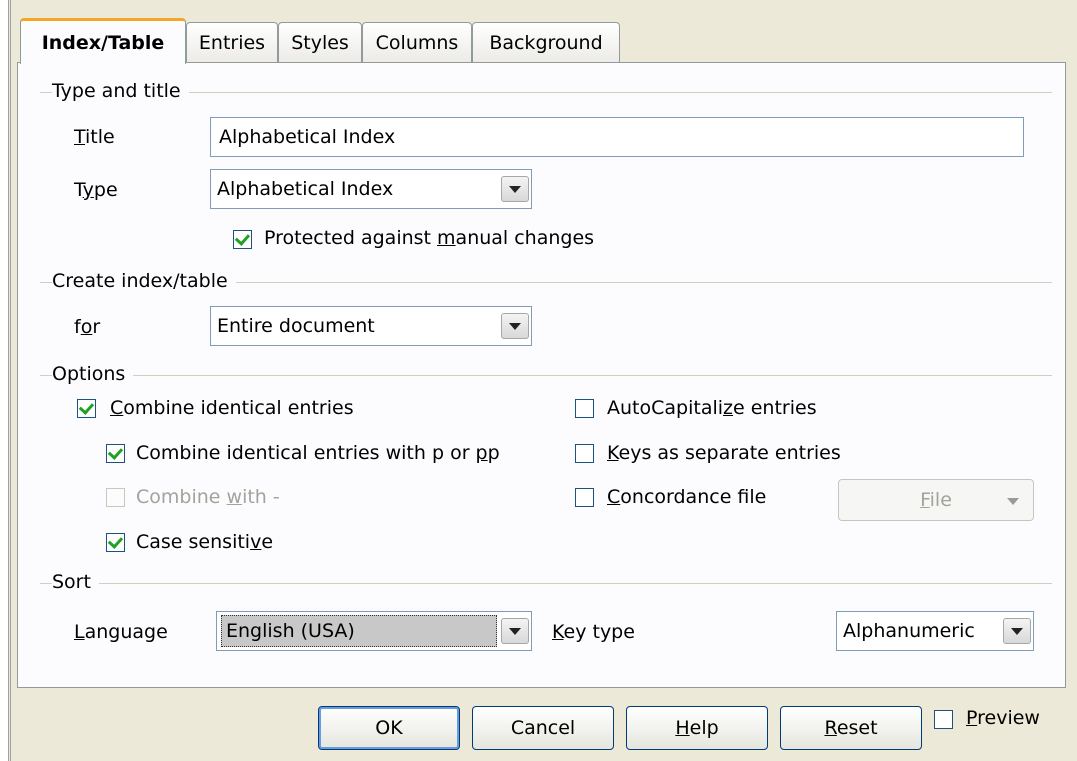  Describe the element at coordinates (318, 453) in the screenshot. I see `combine-p-pp-label: Combine identical entries with p or pp` at that location.